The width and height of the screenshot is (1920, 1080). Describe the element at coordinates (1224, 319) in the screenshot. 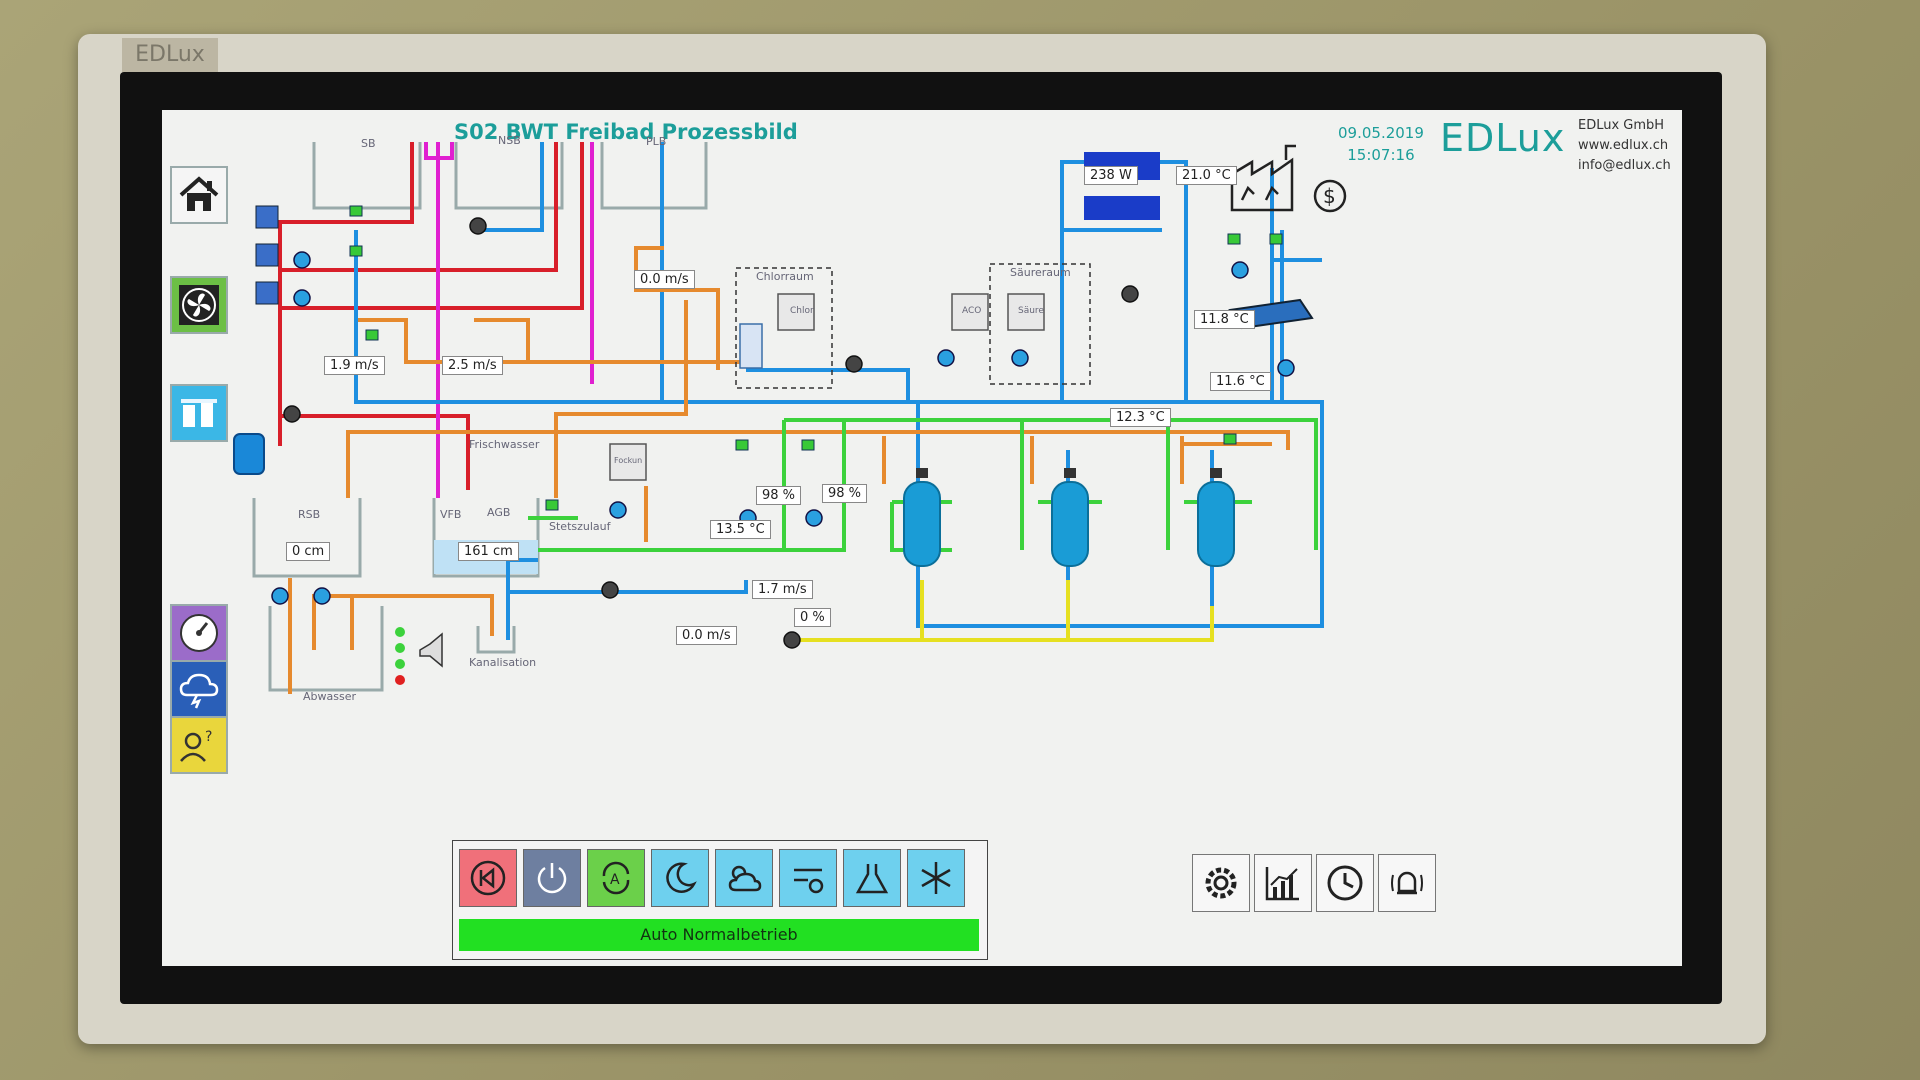

I see `temperature-reading-3: 11.8 °C` at that location.